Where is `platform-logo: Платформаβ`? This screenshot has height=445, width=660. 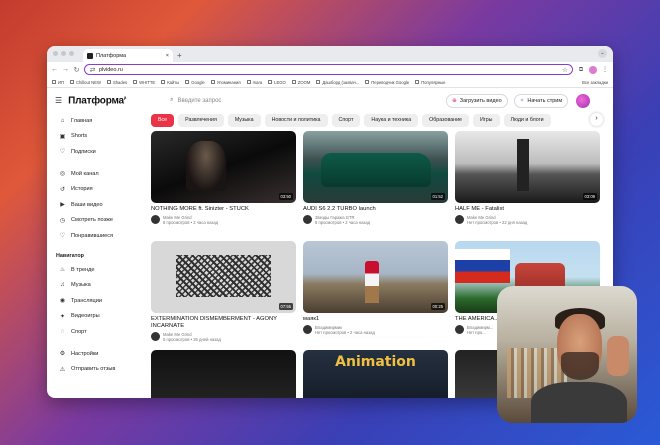 platform-logo: Платформаβ is located at coordinates (97, 100).